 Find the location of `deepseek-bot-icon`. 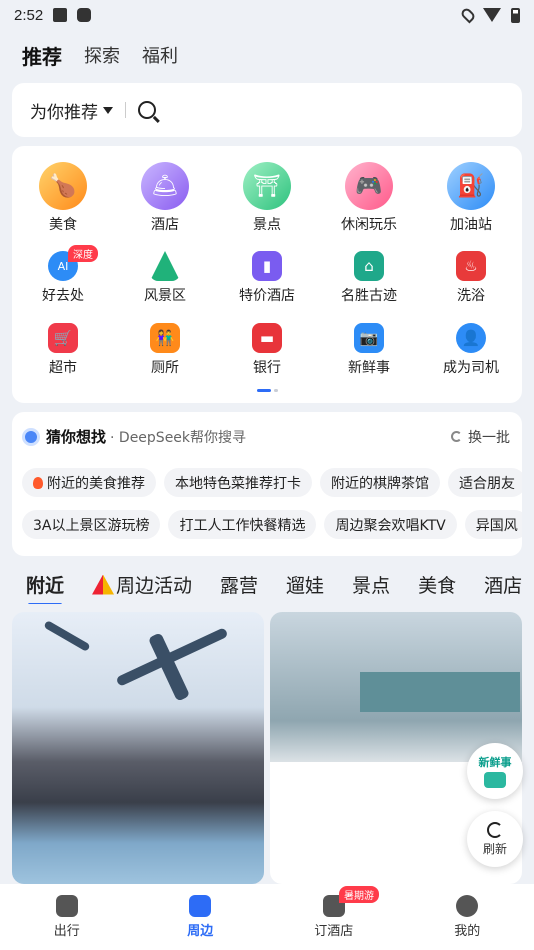

deepseek-bot-icon is located at coordinates (31, 436).